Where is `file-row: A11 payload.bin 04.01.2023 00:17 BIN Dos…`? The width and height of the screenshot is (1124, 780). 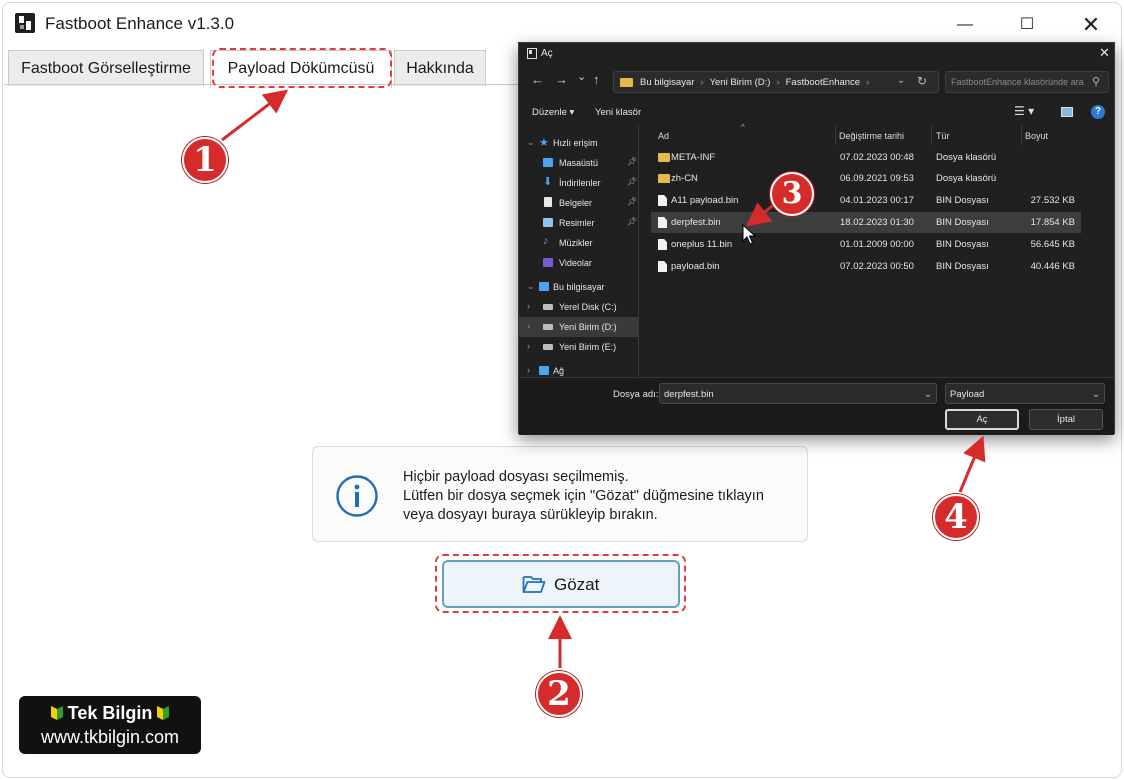
file-row: A11 payload.bin 04.01.2023 00:17 BIN Dos… is located at coordinates (866, 200).